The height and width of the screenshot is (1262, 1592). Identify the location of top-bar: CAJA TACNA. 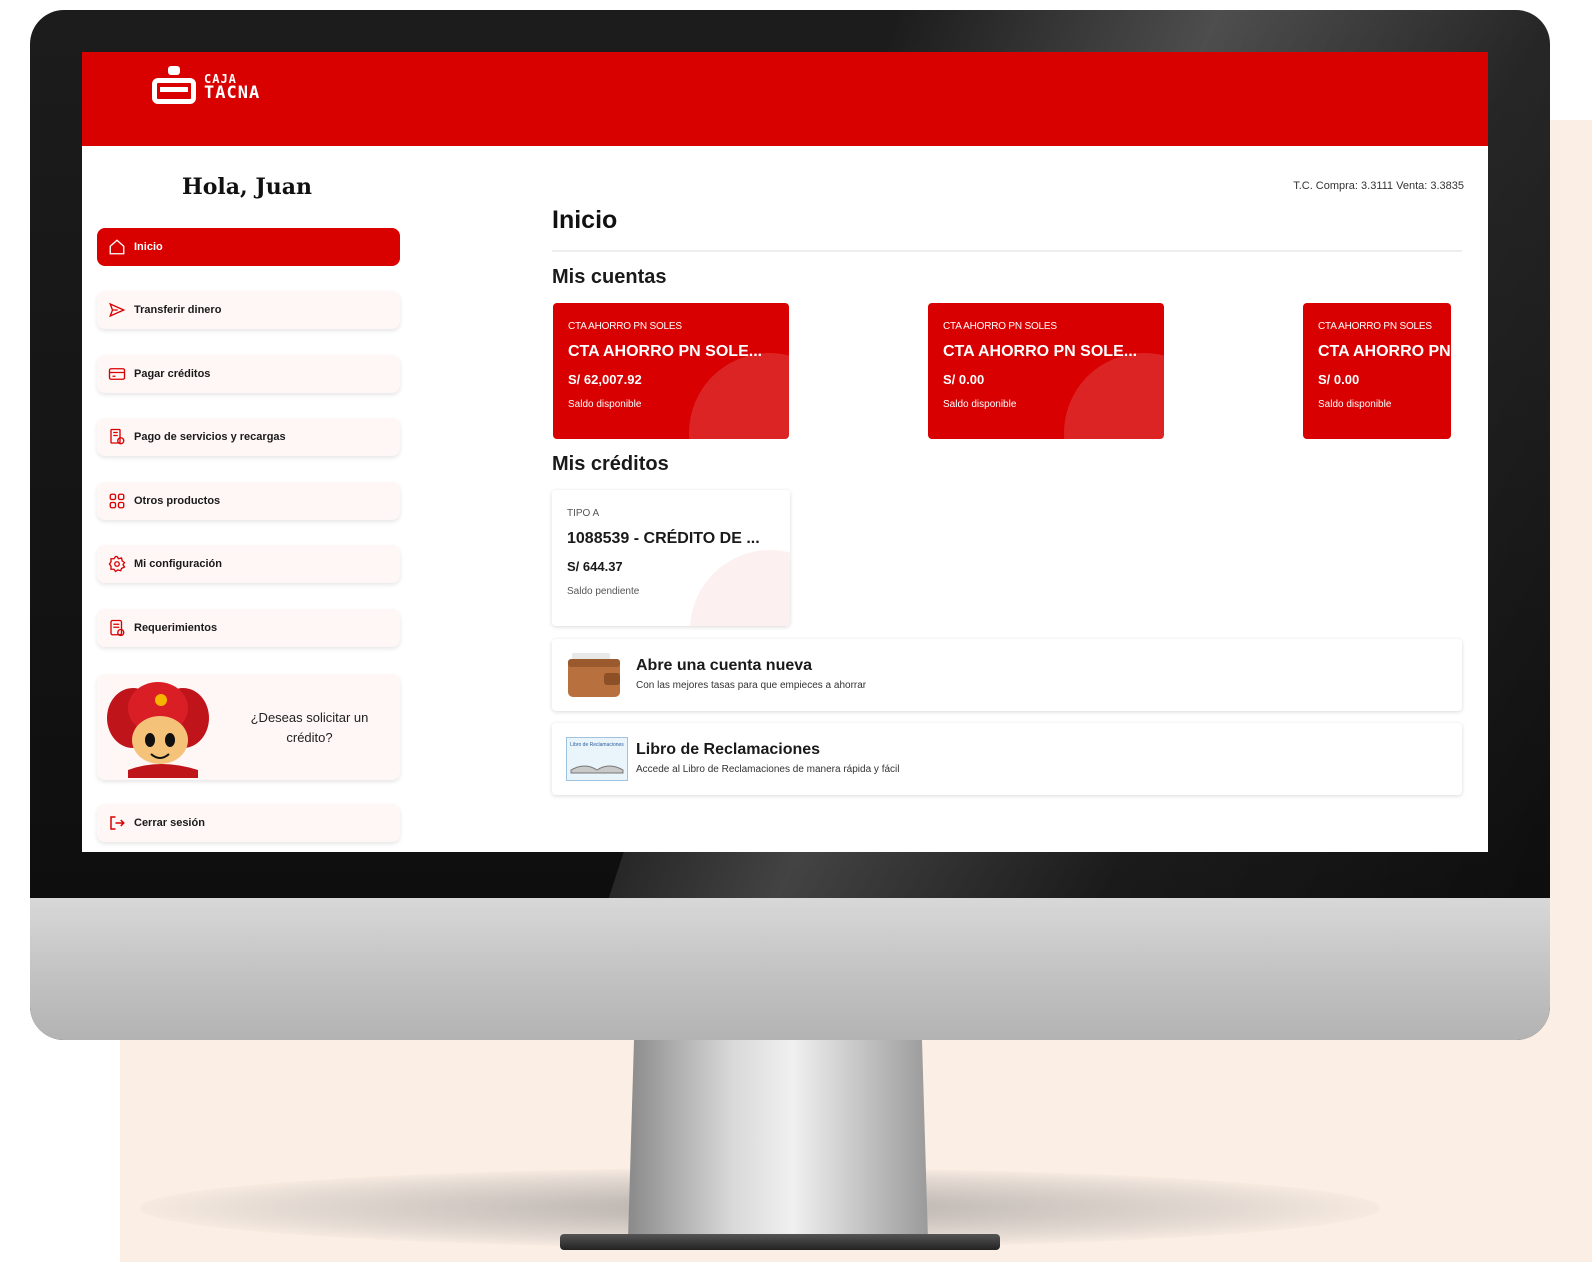
(785, 99).